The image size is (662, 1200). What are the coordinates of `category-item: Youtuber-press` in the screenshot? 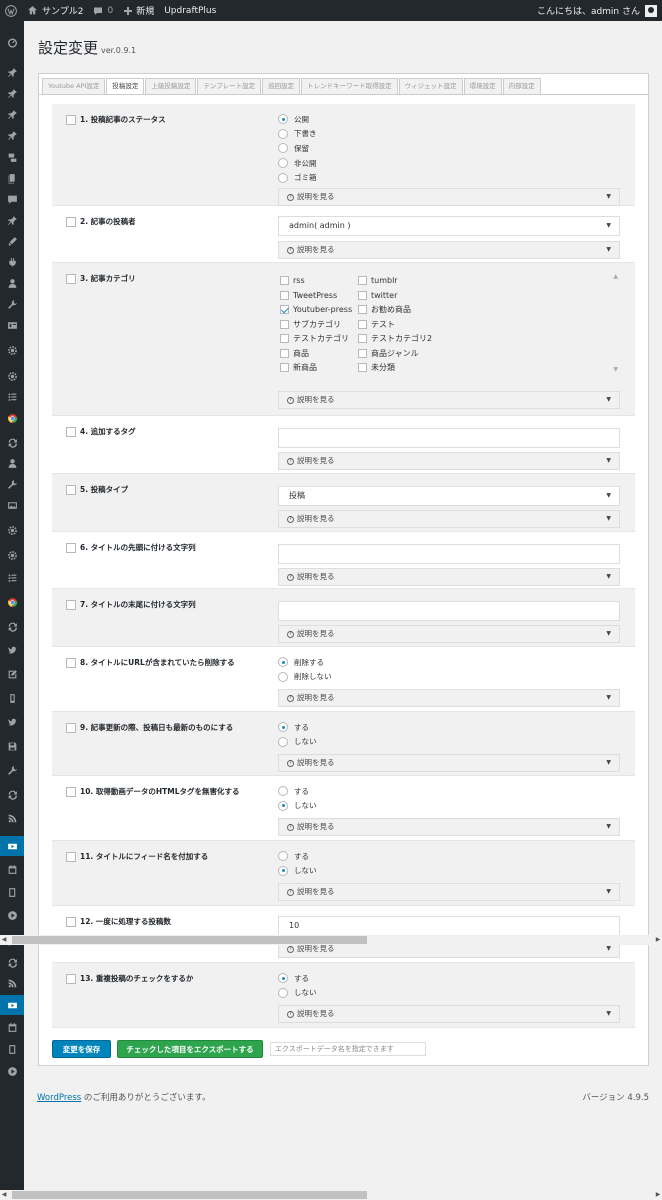 It's located at (319, 309).